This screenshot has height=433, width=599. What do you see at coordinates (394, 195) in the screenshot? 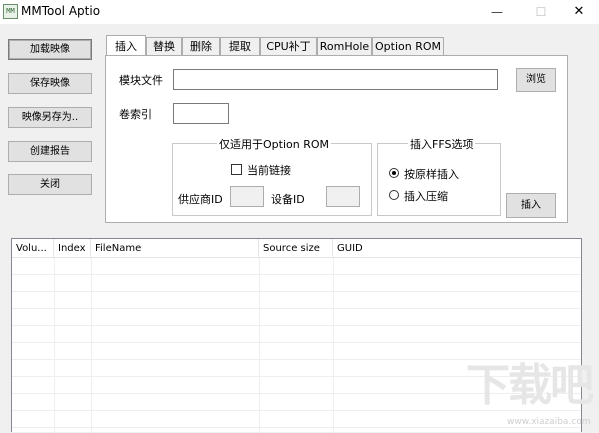
I see `insert-compressed-radio` at bounding box center [394, 195].